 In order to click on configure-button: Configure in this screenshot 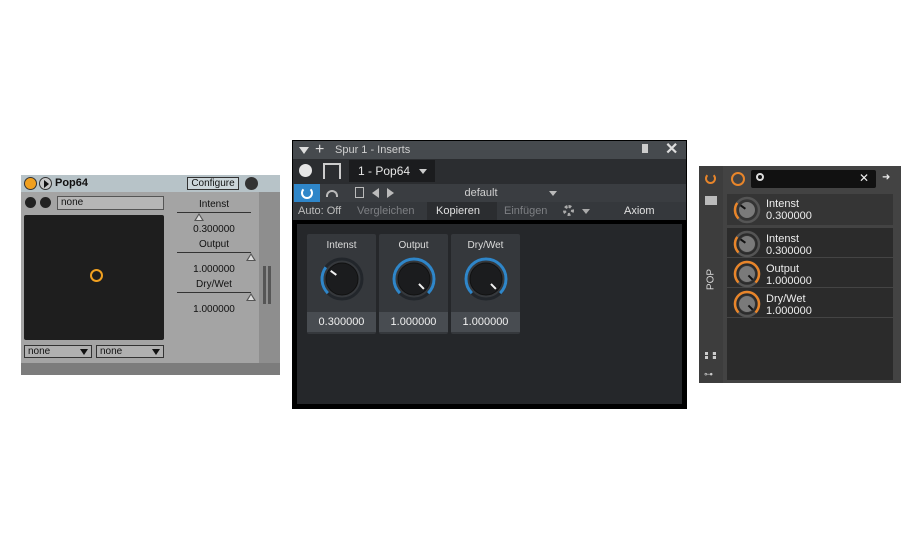, I will do `click(213, 183)`.